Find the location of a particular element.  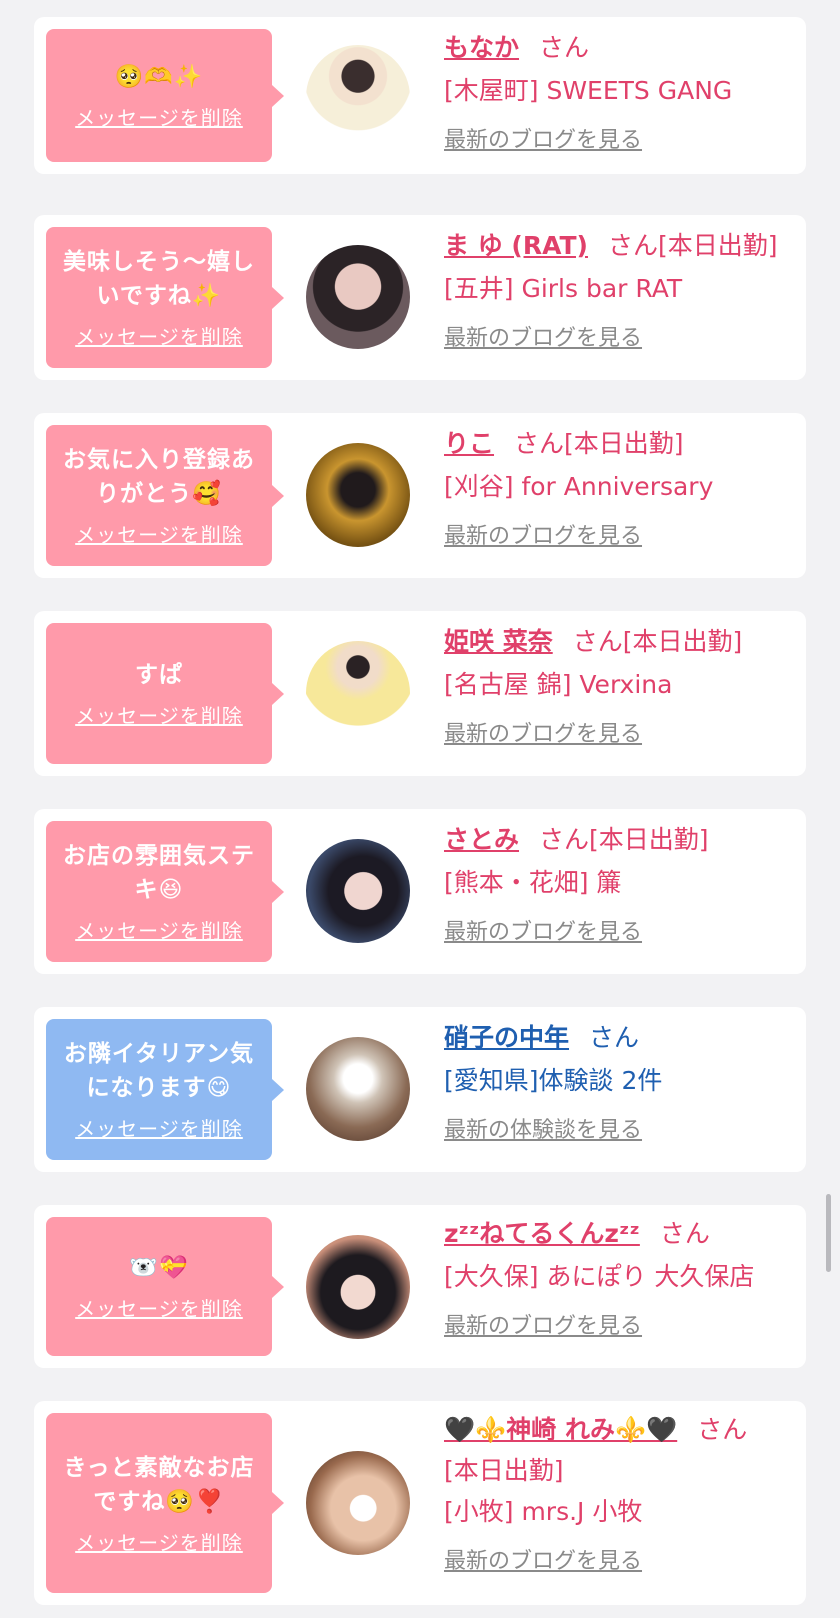

user-name-link: 姫咲 菜奈 is located at coordinates (498, 641).